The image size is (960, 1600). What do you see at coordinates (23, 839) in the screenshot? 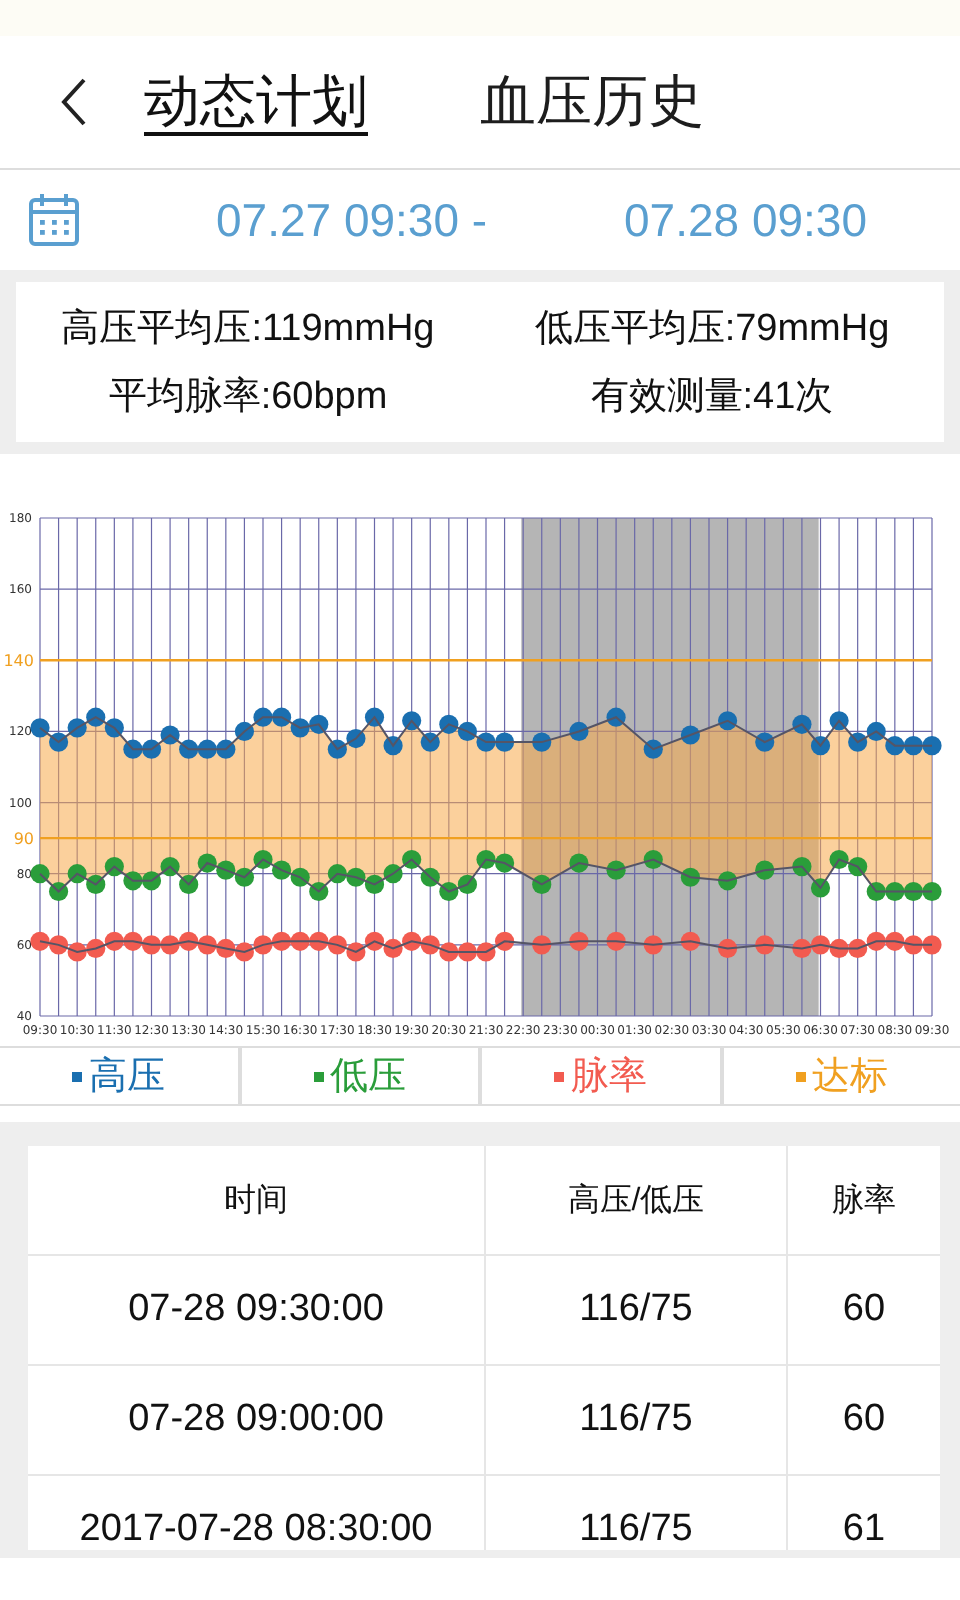
I see `threshold-label: 90` at bounding box center [23, 839].